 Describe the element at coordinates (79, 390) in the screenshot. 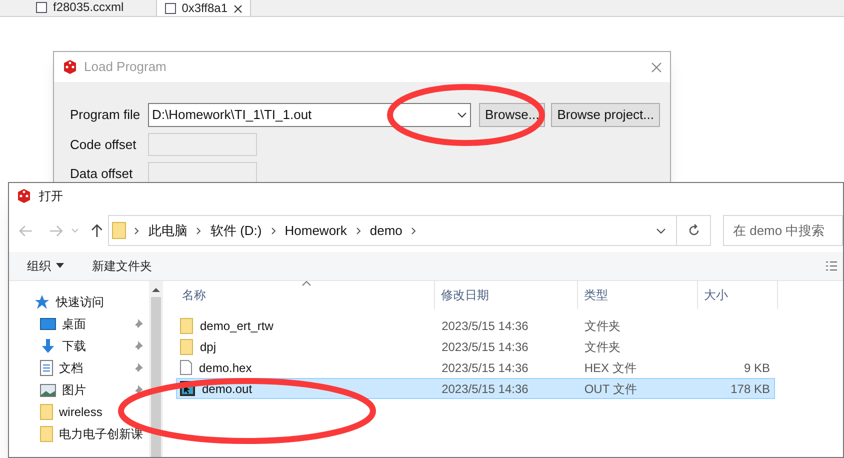

I see `sidebar-item: 图片` at that location.